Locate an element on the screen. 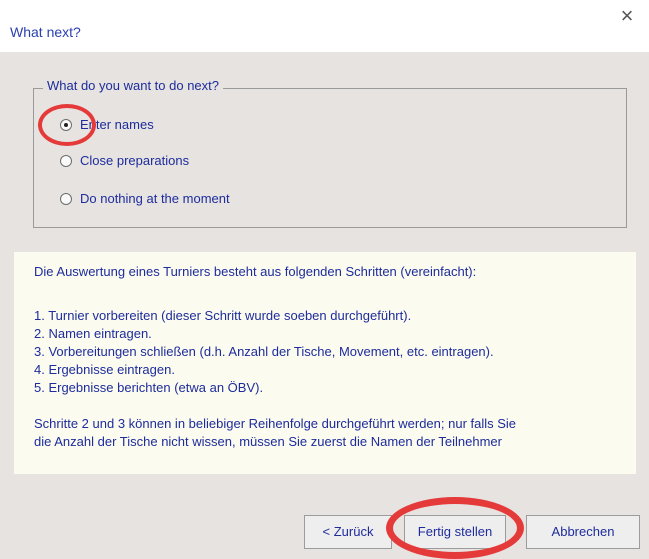  radio-label: Close preparations is located at coordinates (134, 160).